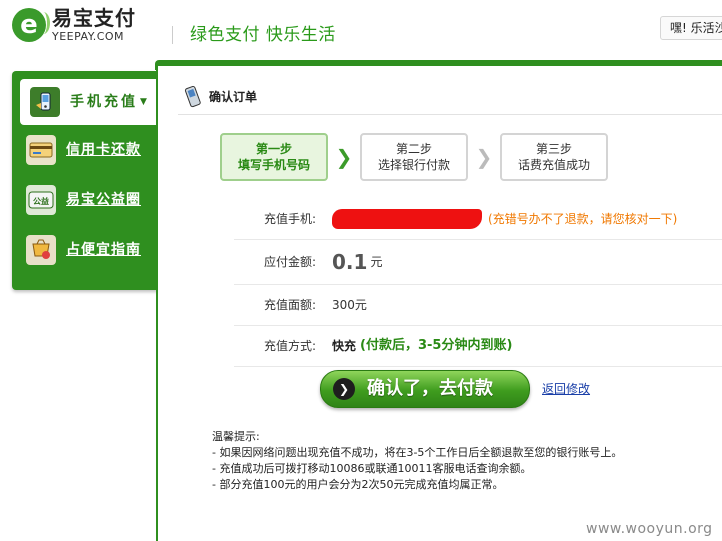 This screenshot has width=722, height=541. I want to click on user-greeting: 嘿! 乐活沙, so click(691, 28).